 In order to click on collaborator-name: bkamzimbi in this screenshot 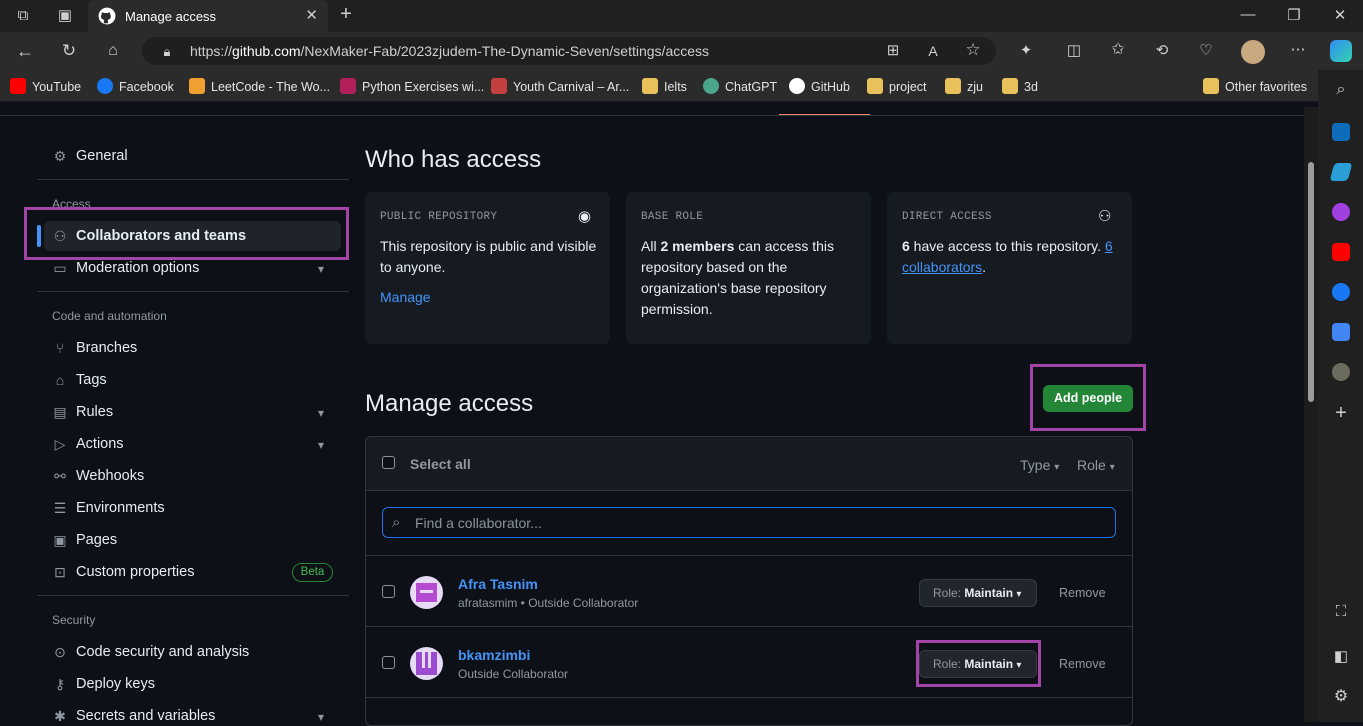, I will do `click(494, 655)`.